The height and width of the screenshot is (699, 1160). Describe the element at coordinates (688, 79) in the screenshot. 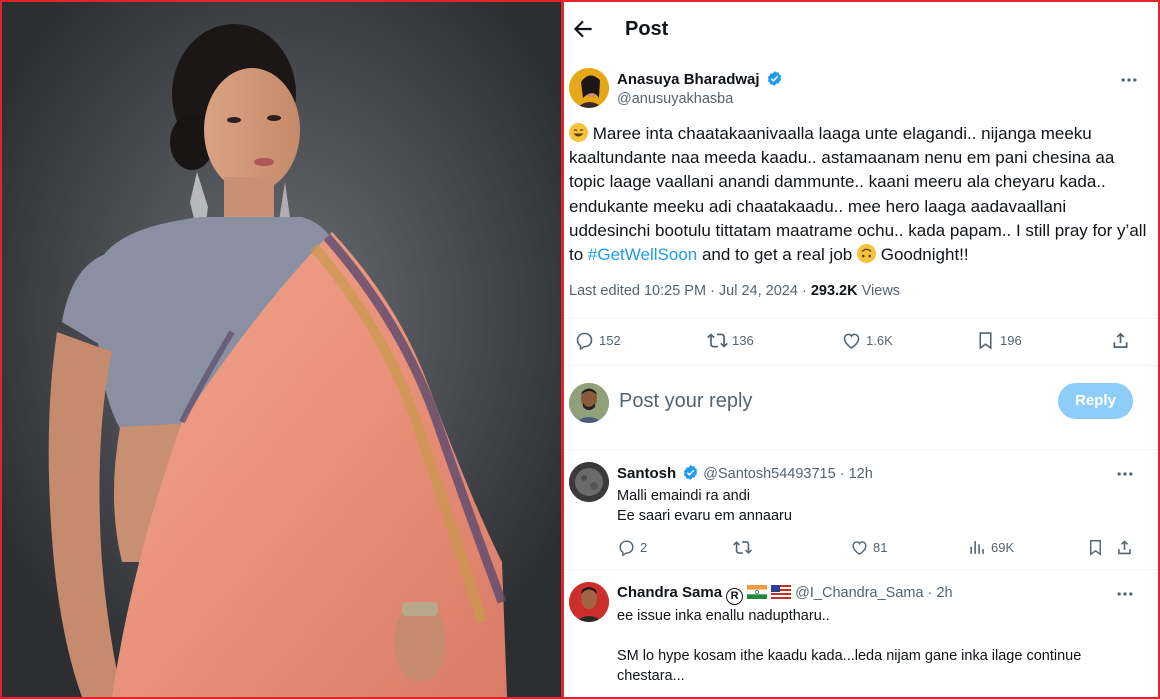

I see `author-name: Anasuya Bharadwaj` at that location.